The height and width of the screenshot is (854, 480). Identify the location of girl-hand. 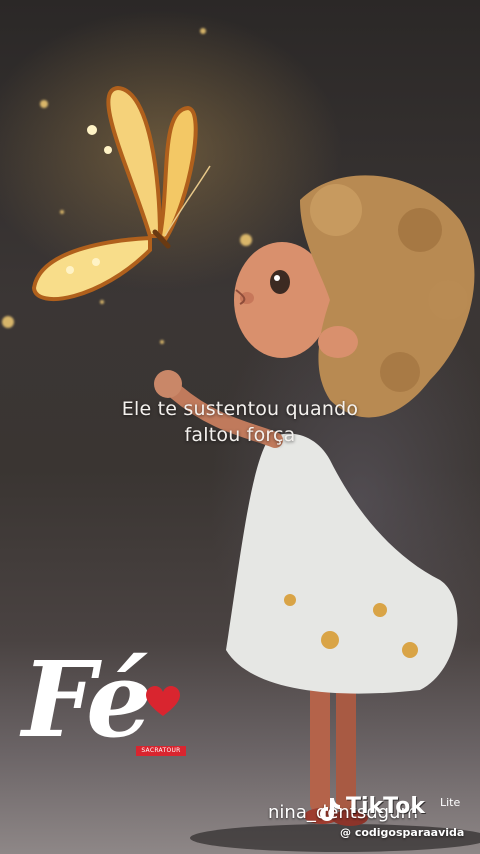
(168, 384).